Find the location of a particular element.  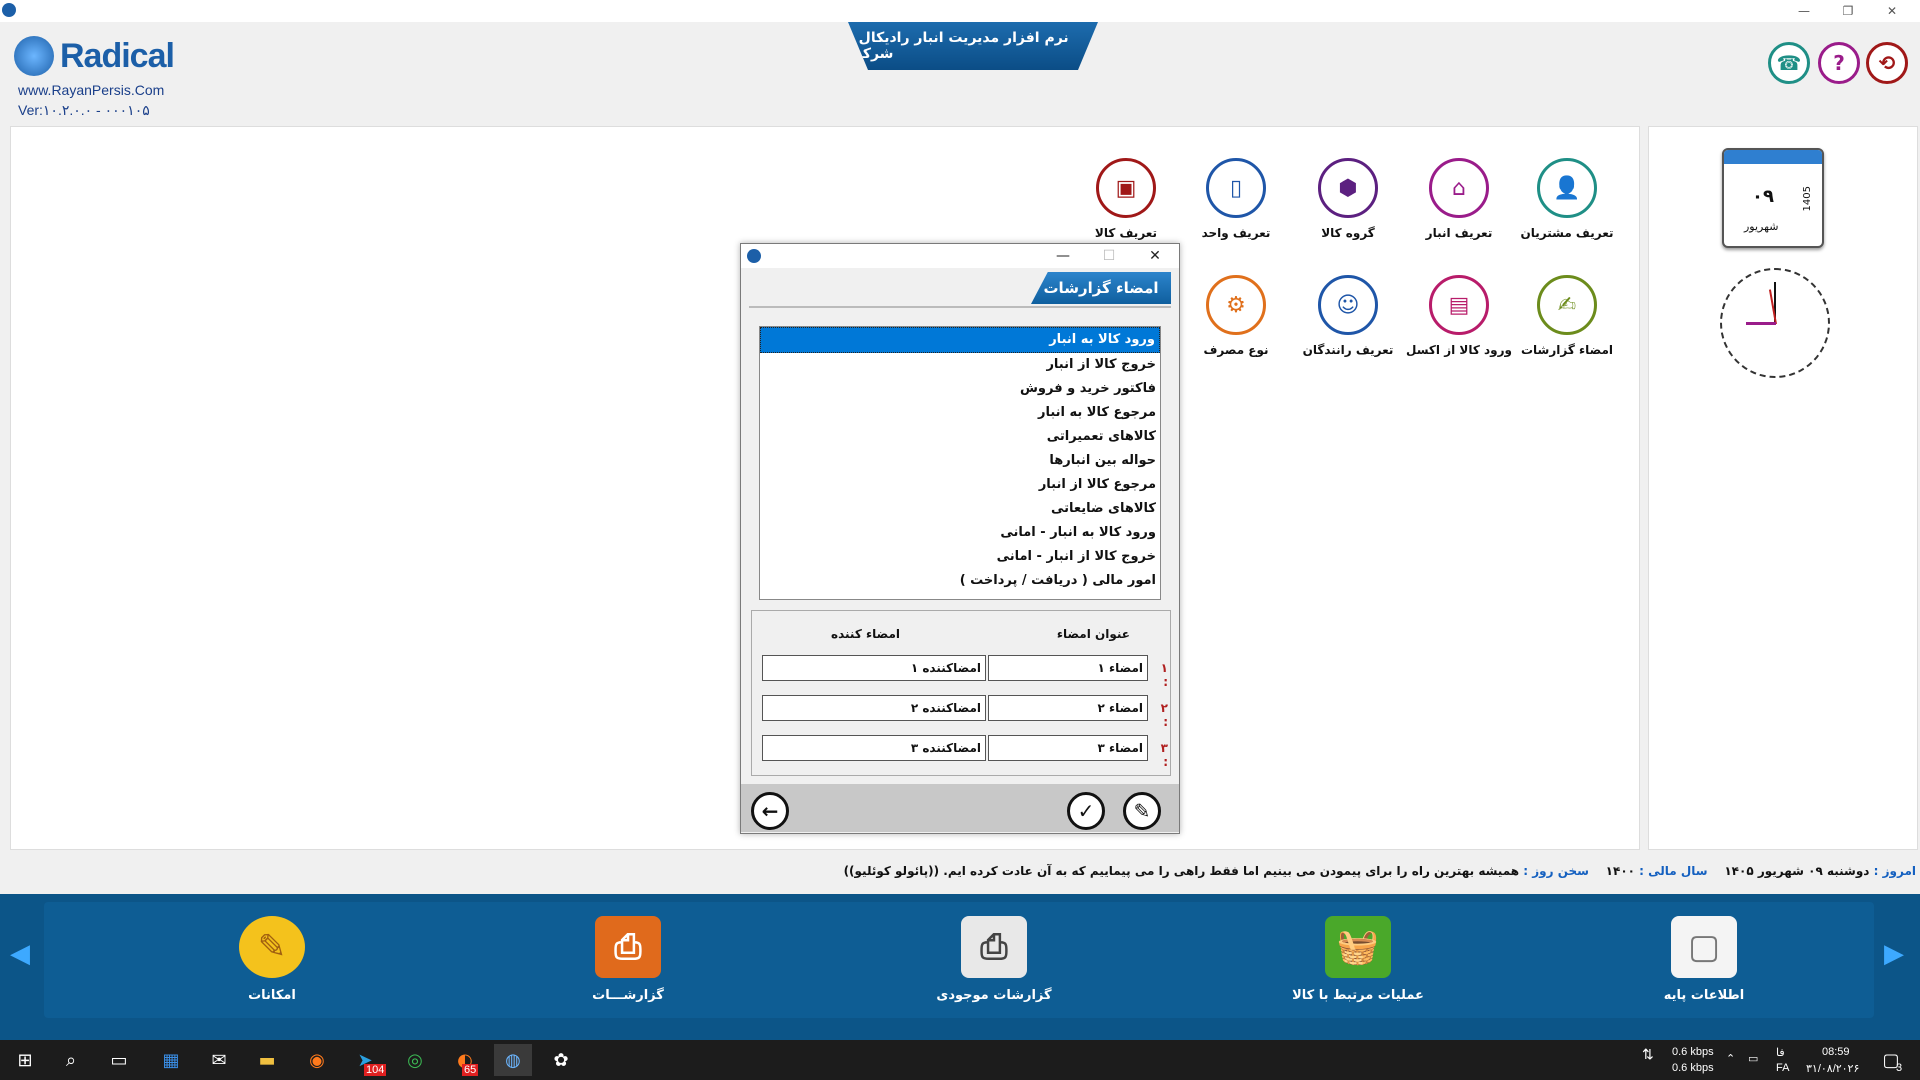

back-button: ← is located at coordinates (770, 811).